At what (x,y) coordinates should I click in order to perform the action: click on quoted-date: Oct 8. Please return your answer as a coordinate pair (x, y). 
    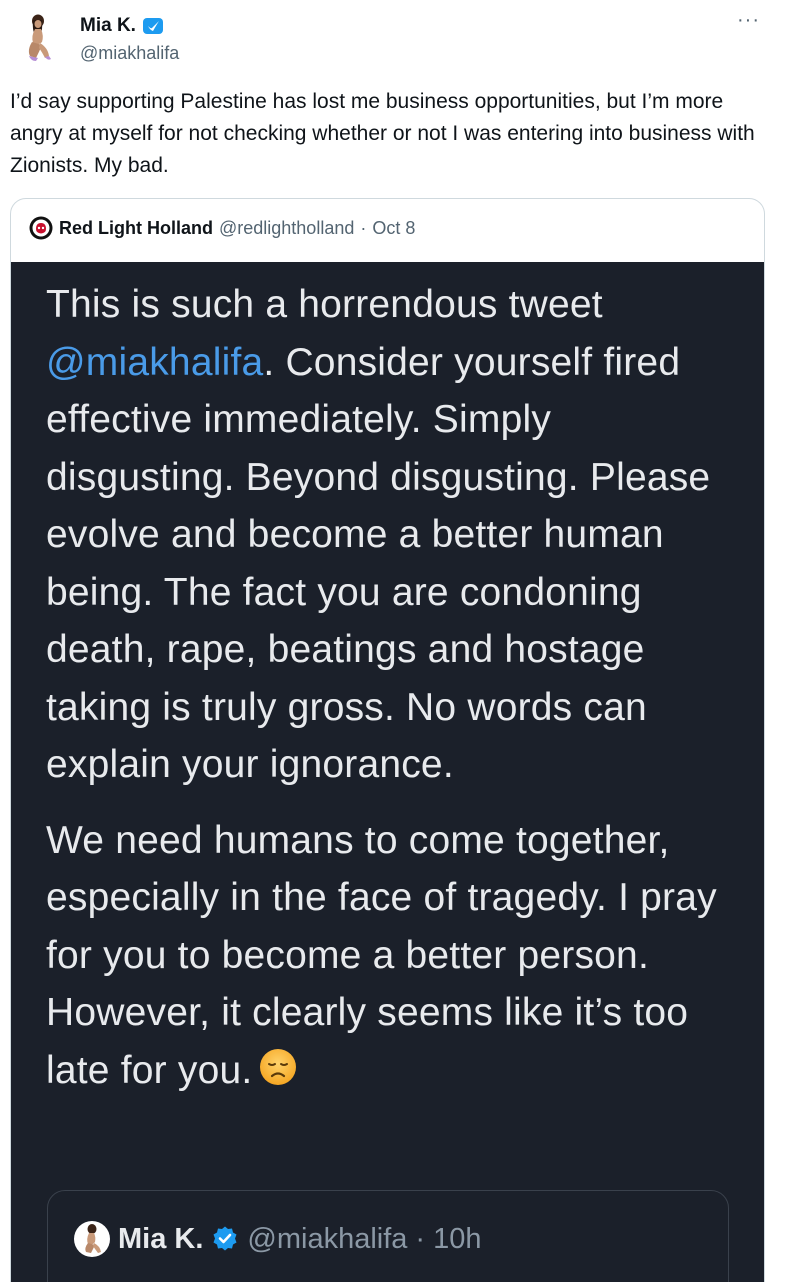
    Looking at the image, I should click on (393, 228).